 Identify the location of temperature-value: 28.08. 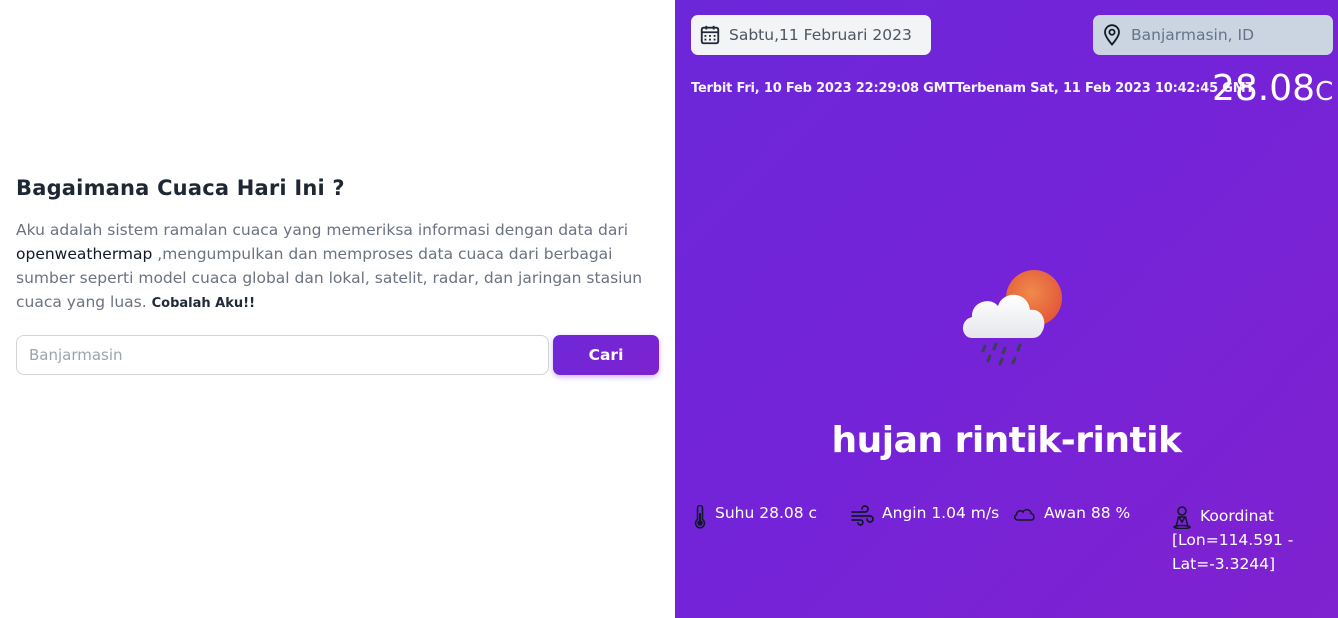
(1264, 88).